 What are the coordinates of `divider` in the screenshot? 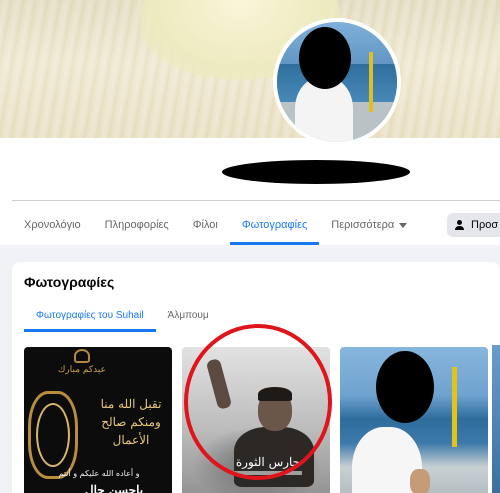 It's located at (256, 200).